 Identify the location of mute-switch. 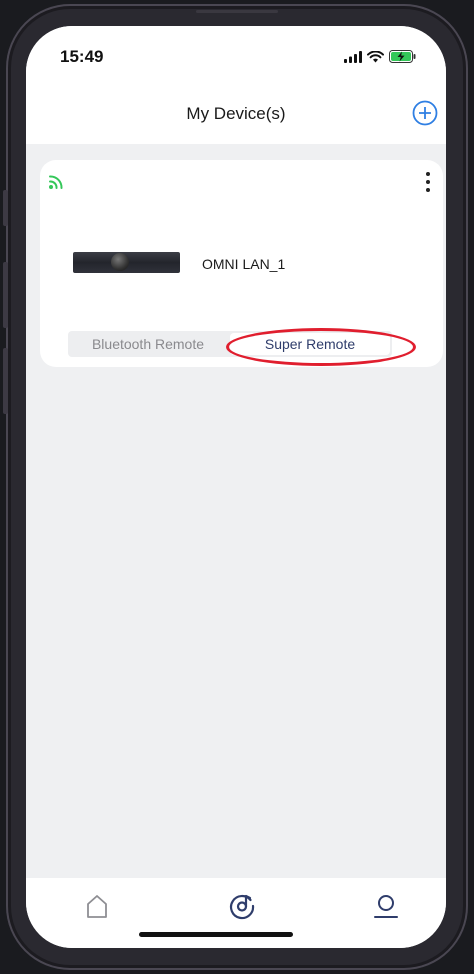
(5, 208).